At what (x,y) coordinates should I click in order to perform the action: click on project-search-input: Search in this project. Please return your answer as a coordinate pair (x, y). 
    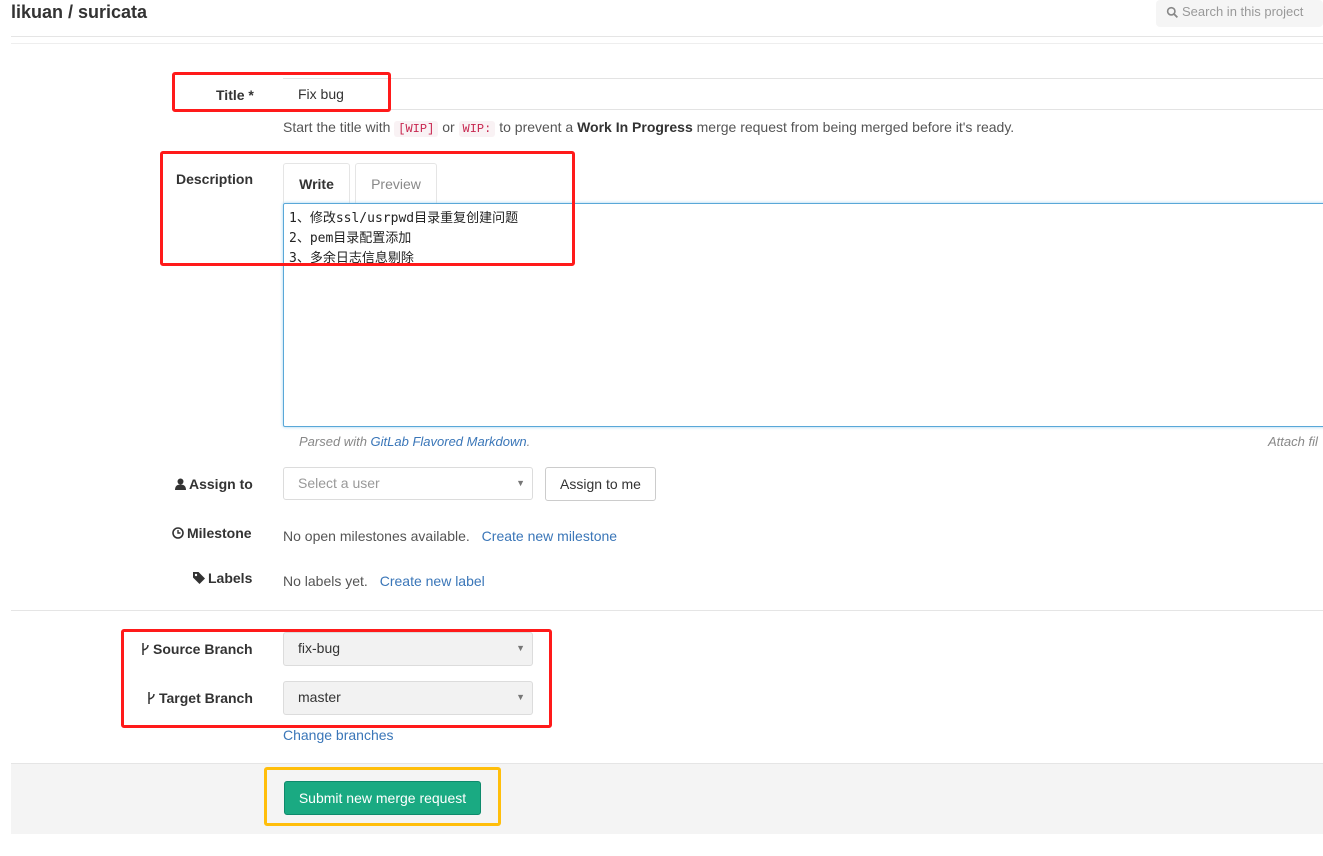
    Looking at the image, I should click on (1239, 13).